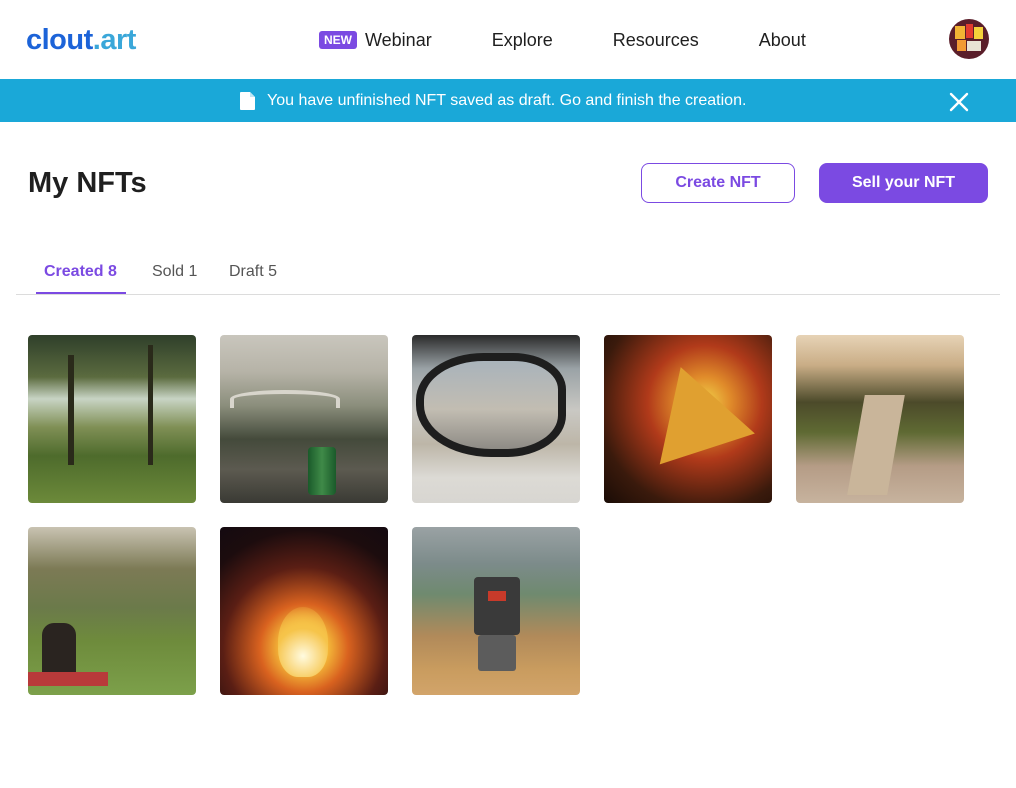 The height and width of the screenshot is (788, 1016). I want to click on person-shape, so click(59, 651).